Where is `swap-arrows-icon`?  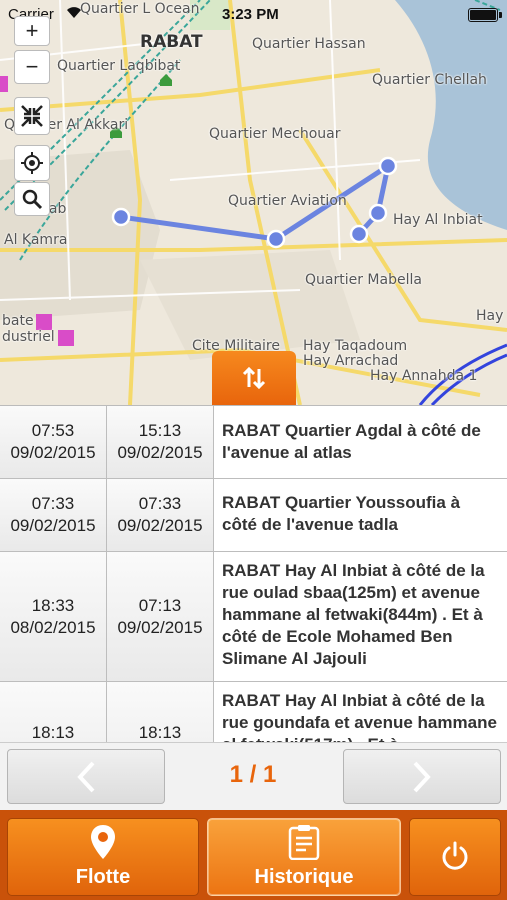
swap-arrows-icon is located at coordinates (254, 378).